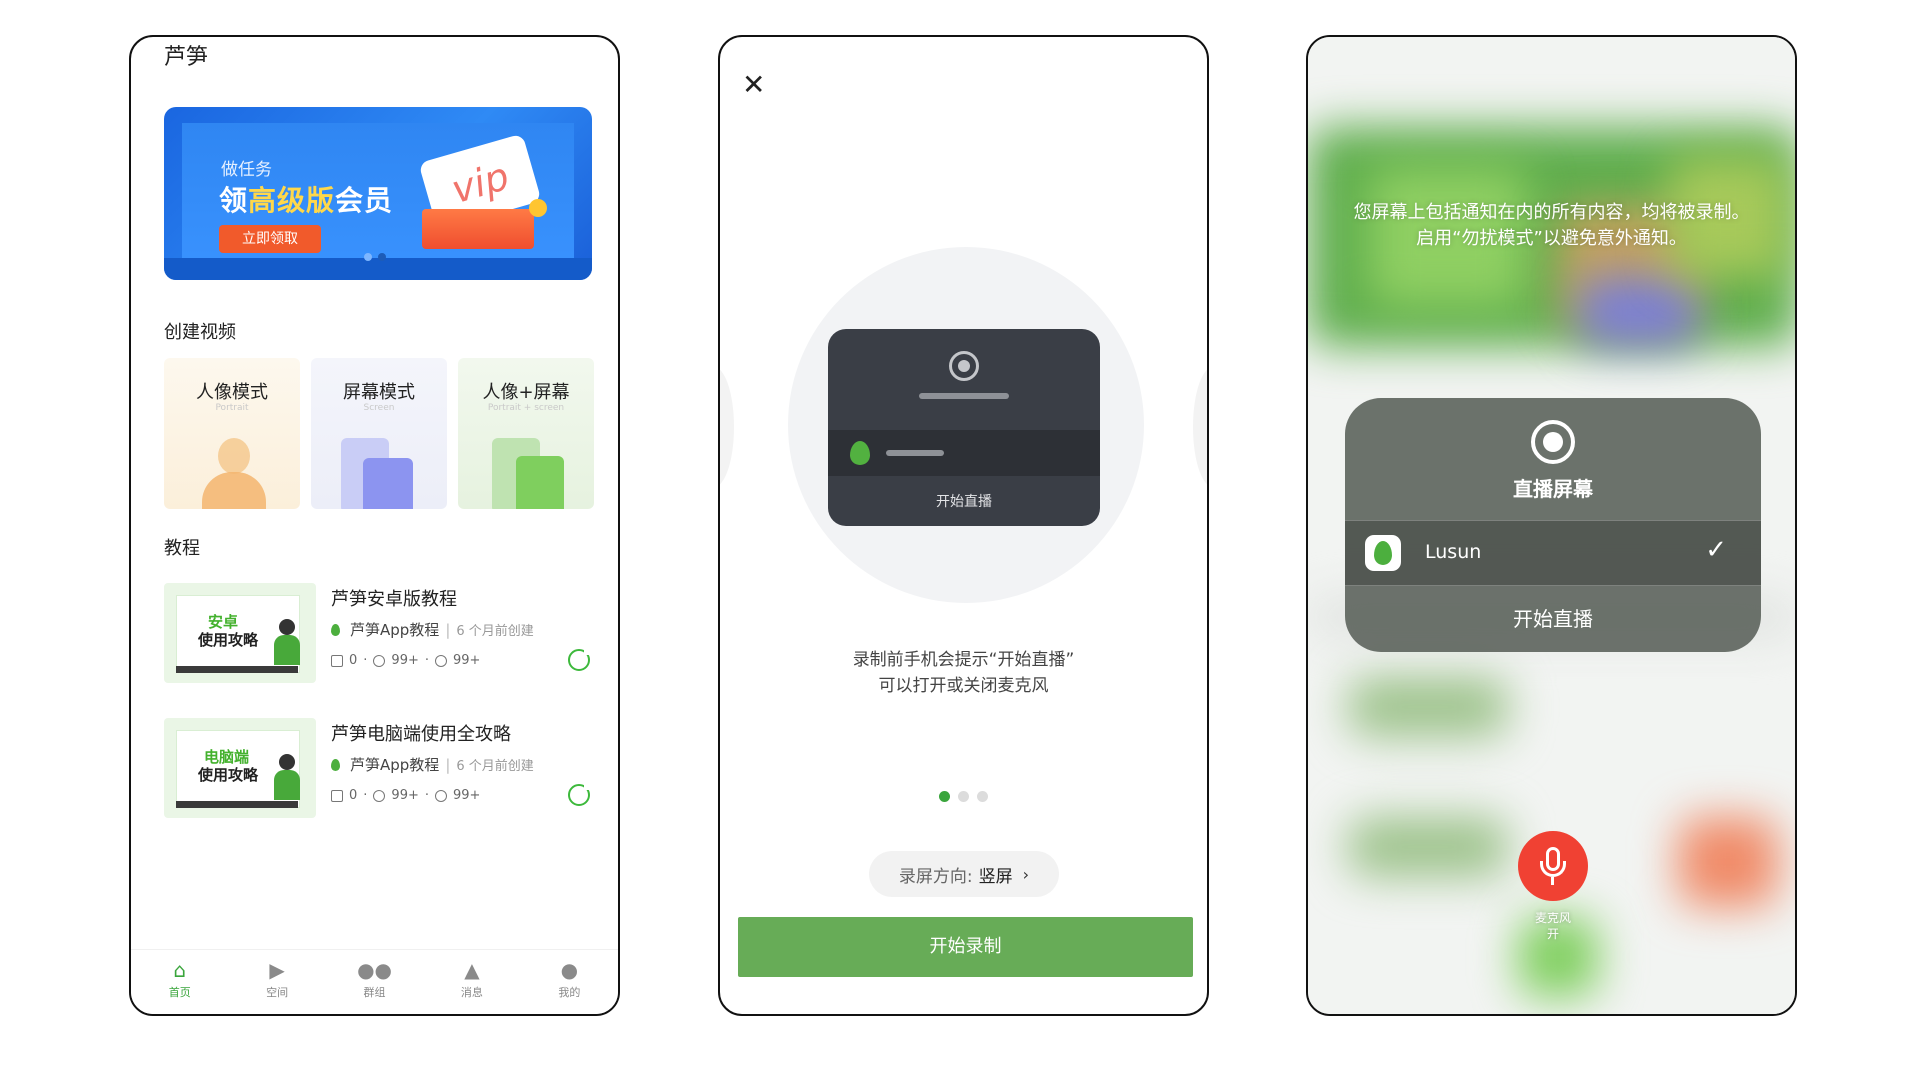 The height and width of the screenshot is (1080, 1920). I want to click on banner-title-accent: 高级版, so click(292, 200).